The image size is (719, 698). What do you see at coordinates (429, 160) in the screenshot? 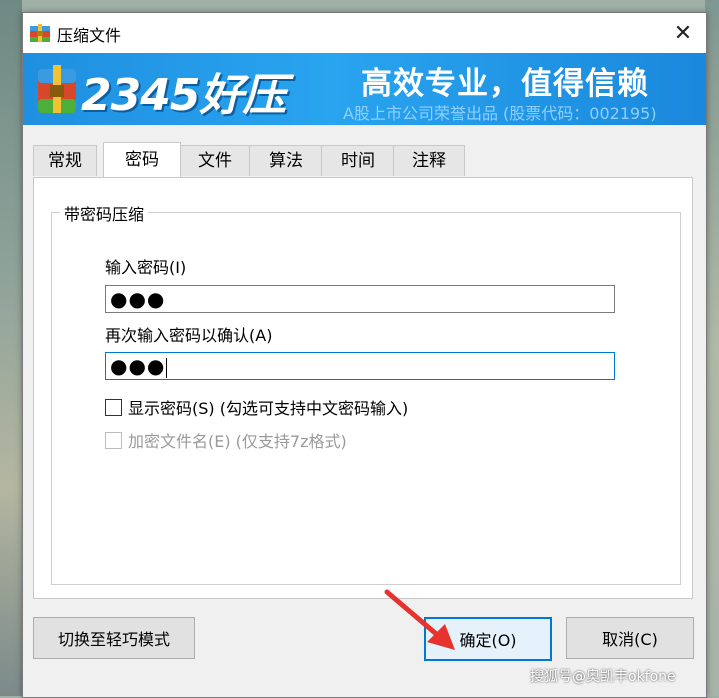
I see `tab-comment: 注释` at bounding box center [429, 160].